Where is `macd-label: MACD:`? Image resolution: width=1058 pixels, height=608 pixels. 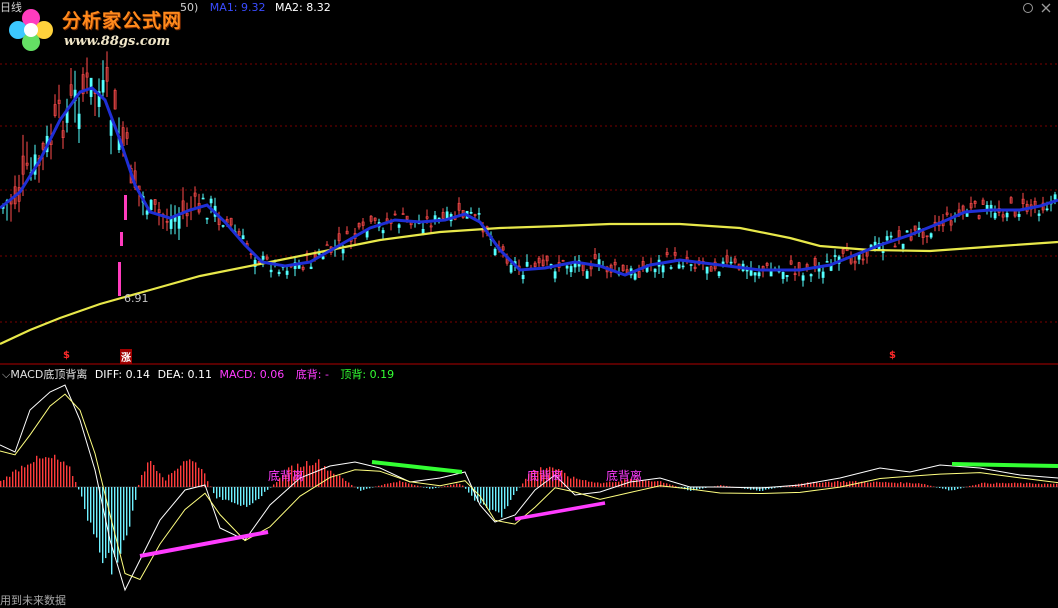 macd-label: MACD: is located at coordinates (238, 374).